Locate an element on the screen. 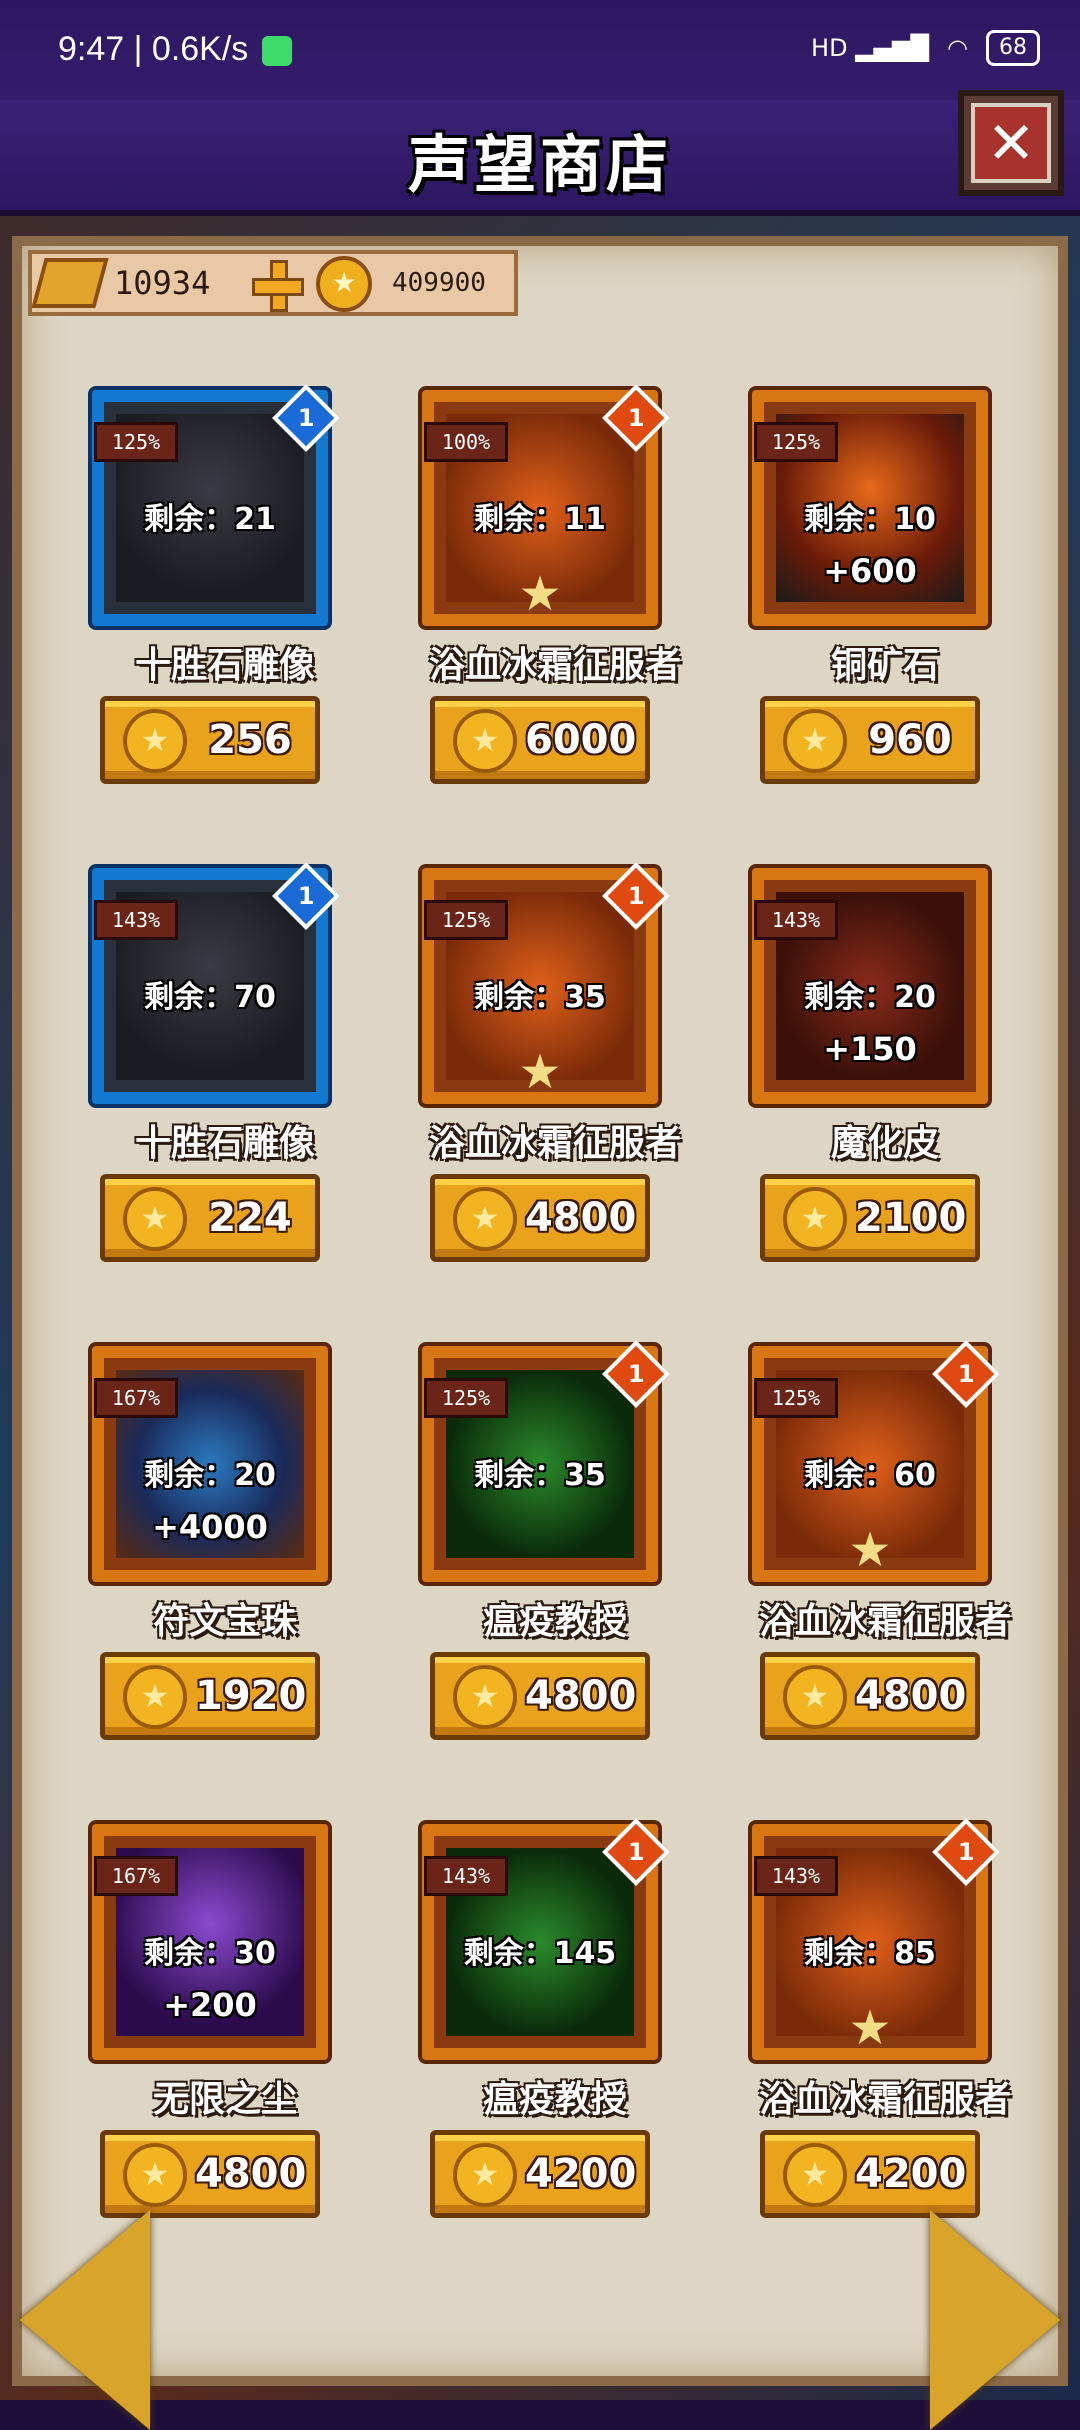 The image size is (1080, 2430). shop-header: 声望商店 is located at coordinates (540, 158).